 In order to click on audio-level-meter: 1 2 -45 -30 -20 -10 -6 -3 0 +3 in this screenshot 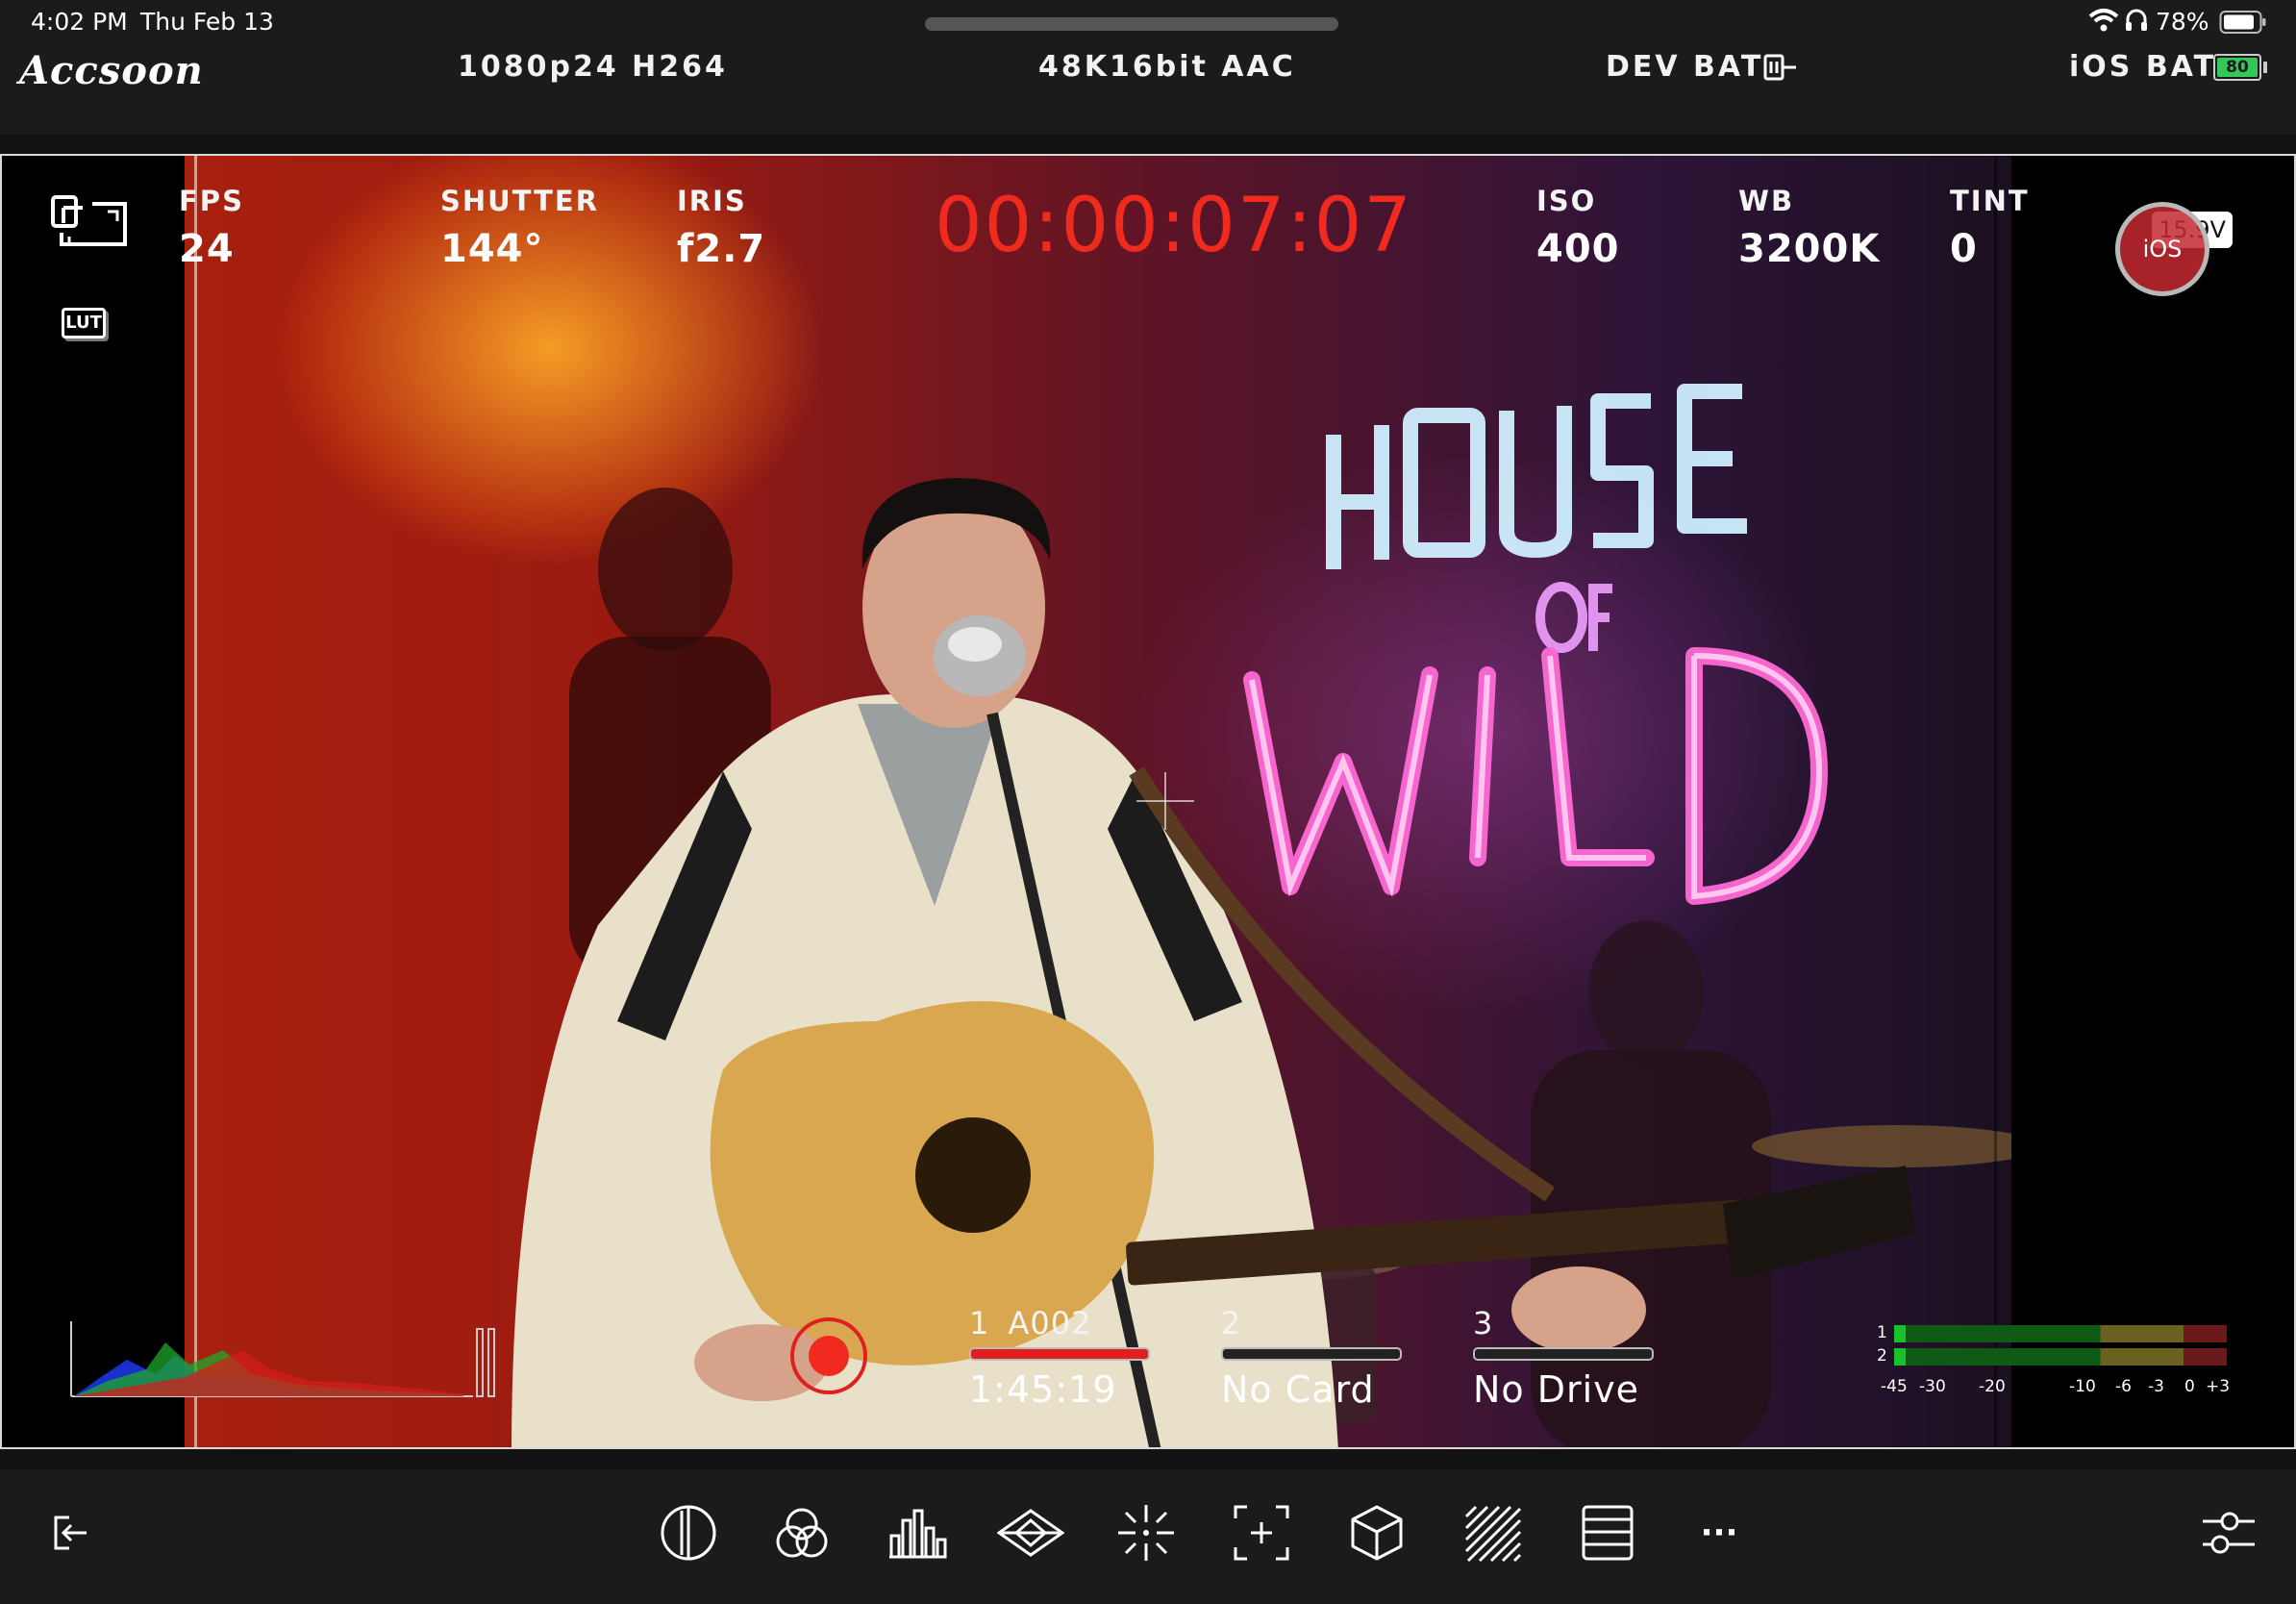, I will do `click(2053, 1364)`.